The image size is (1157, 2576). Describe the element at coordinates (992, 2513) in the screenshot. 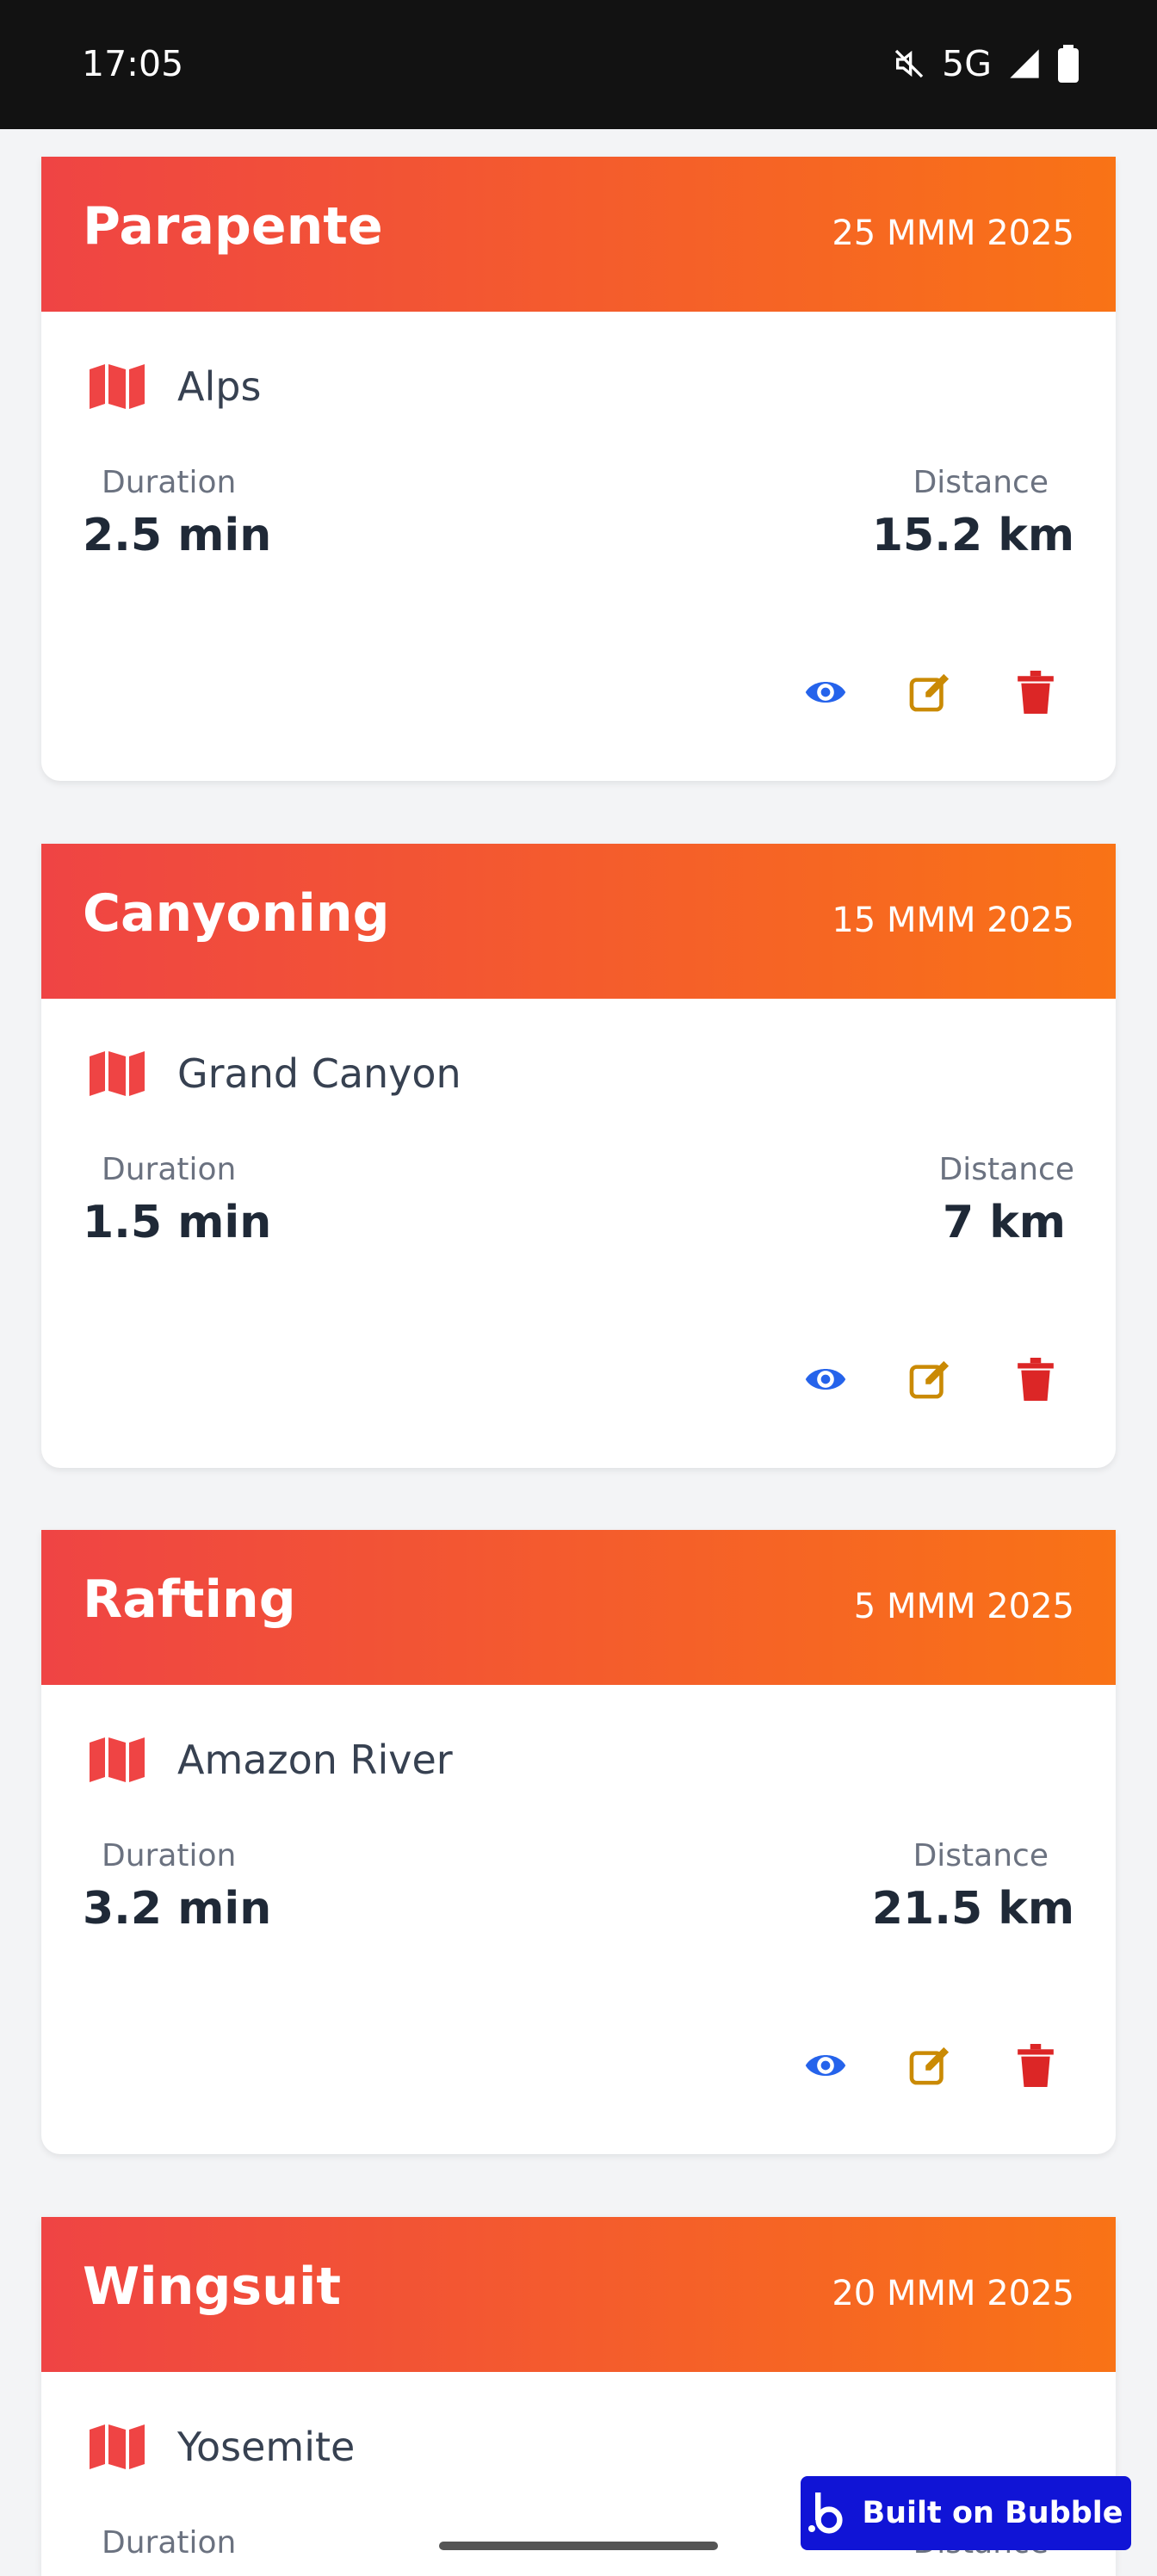

I see `badge-label: Built on Bubble` at that location.